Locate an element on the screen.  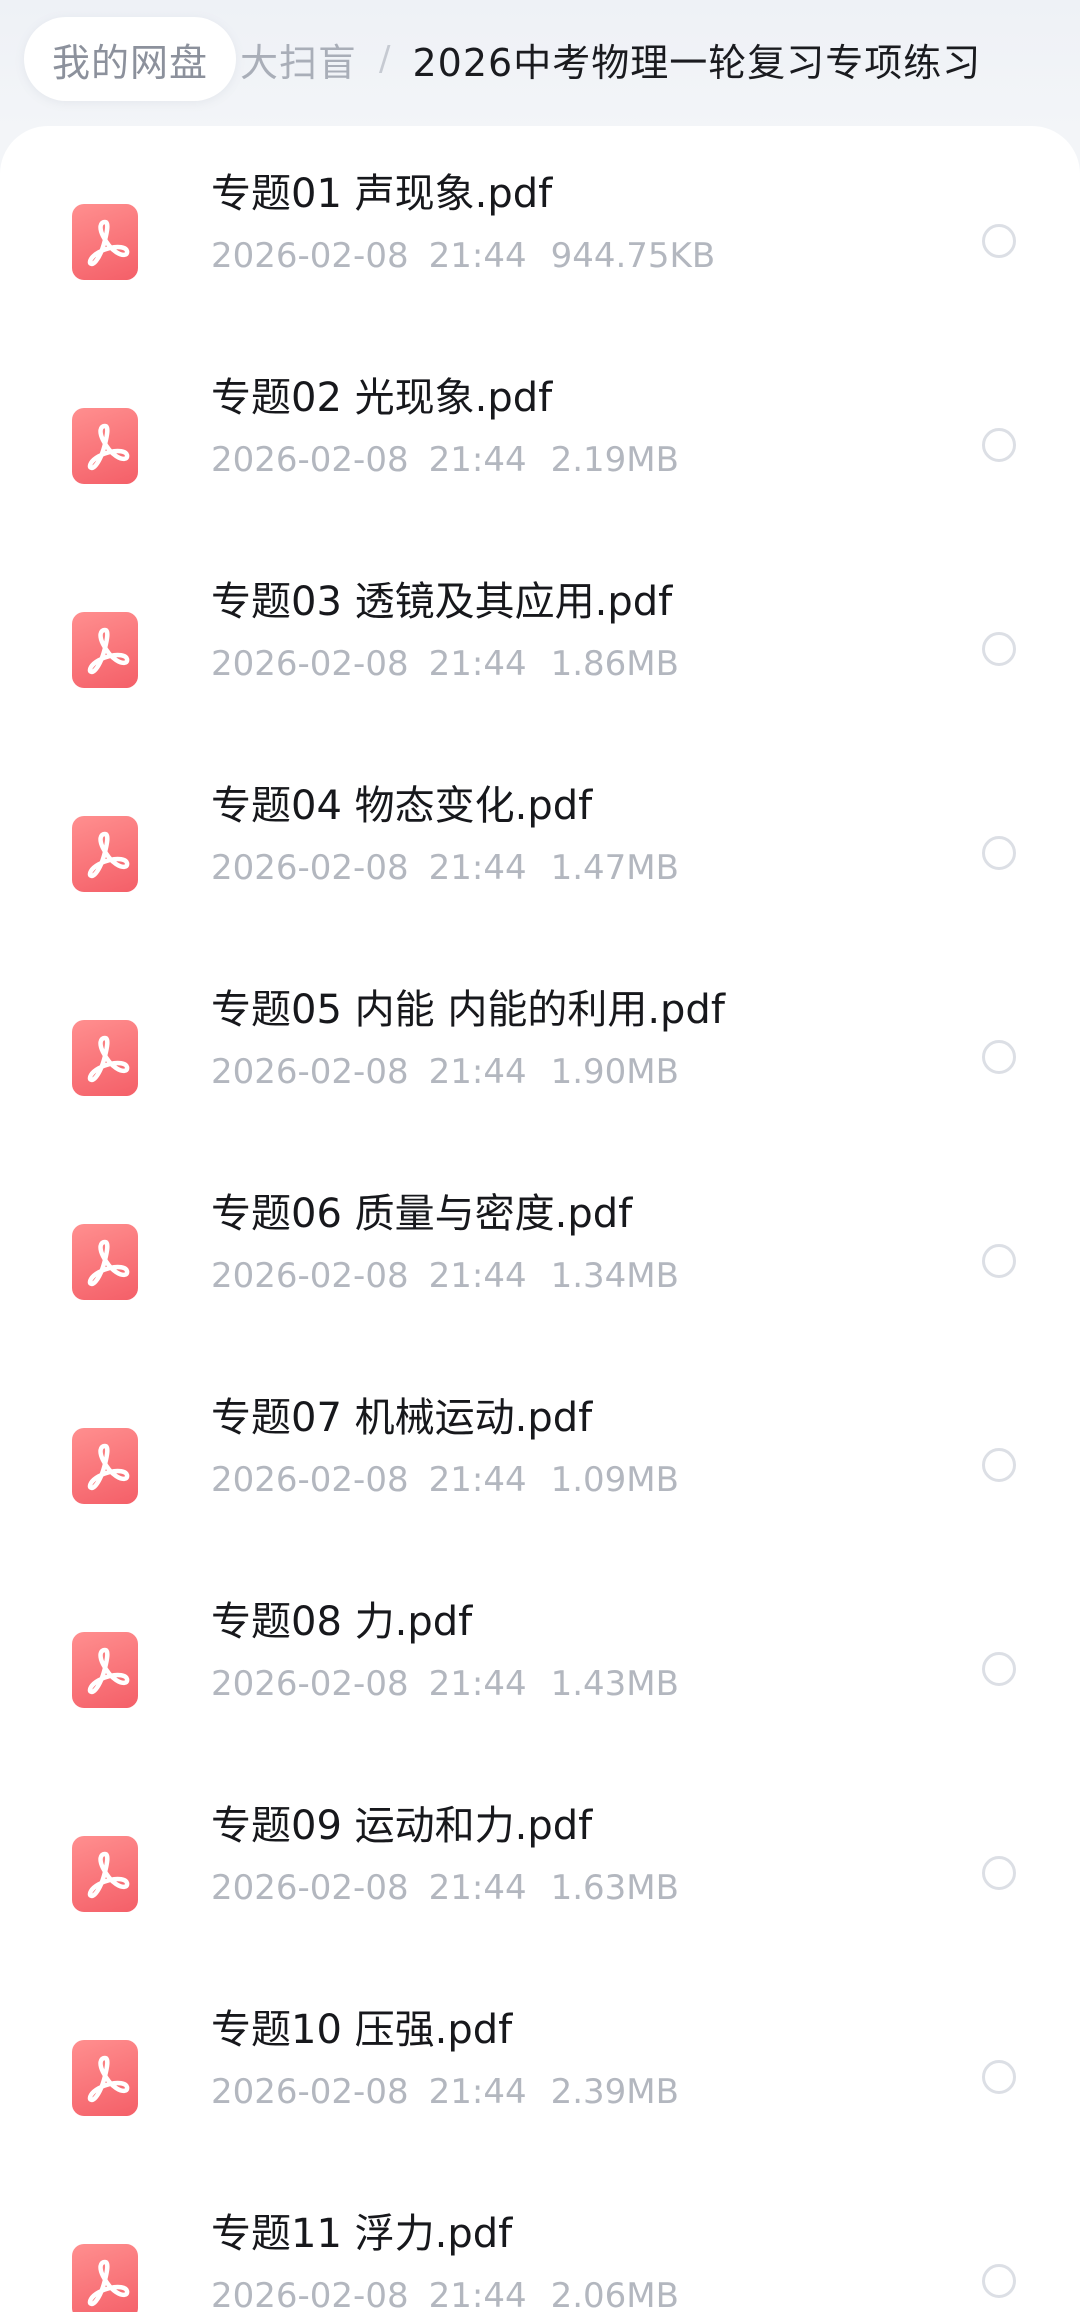
breadcrumb-root: 我的网盘 is located at coordinates (130, 59).